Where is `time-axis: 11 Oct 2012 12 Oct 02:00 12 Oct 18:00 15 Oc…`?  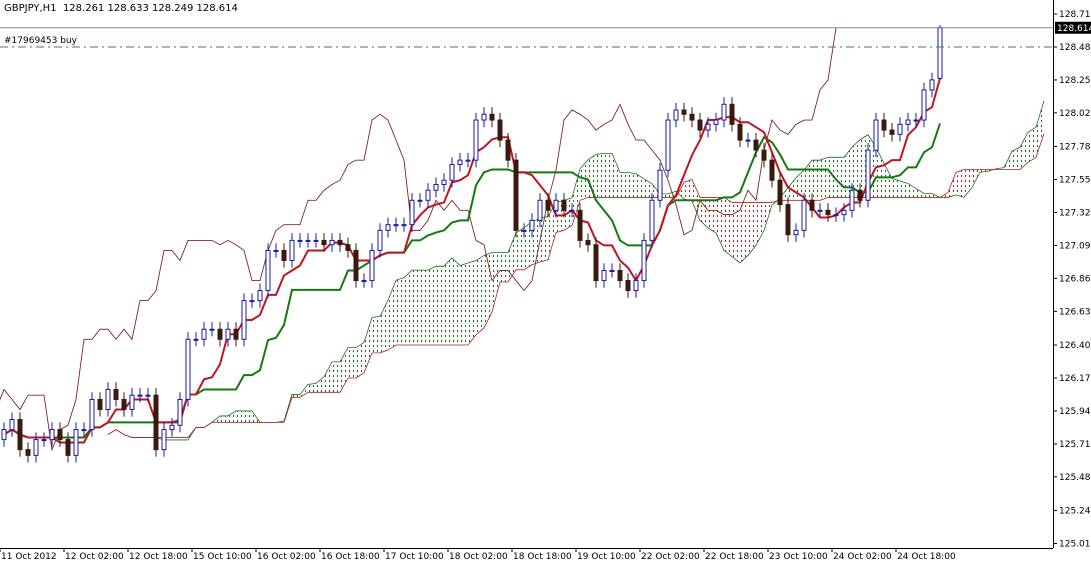
time-axis: 11 Oct 2012 12 Oct 02:00 12 Oct 18:00 15 Oc… is located at coordinates (526, 555).